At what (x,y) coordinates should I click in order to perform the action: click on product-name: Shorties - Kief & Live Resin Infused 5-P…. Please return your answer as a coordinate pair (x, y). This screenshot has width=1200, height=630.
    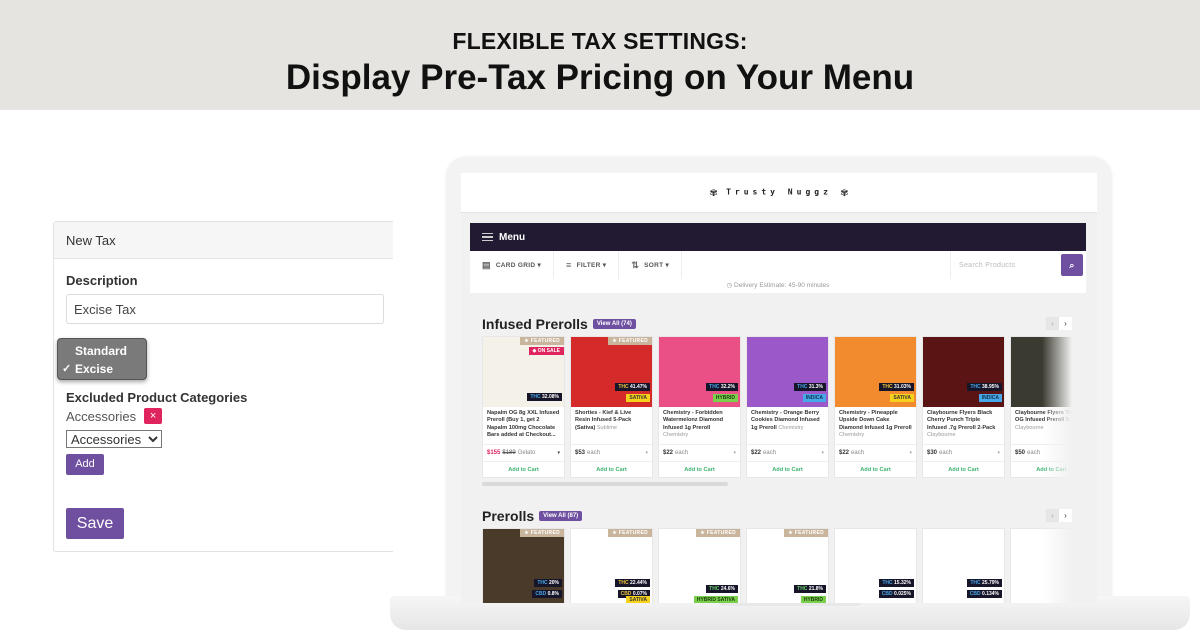
    Looking at the image, I should click on (611, 426).